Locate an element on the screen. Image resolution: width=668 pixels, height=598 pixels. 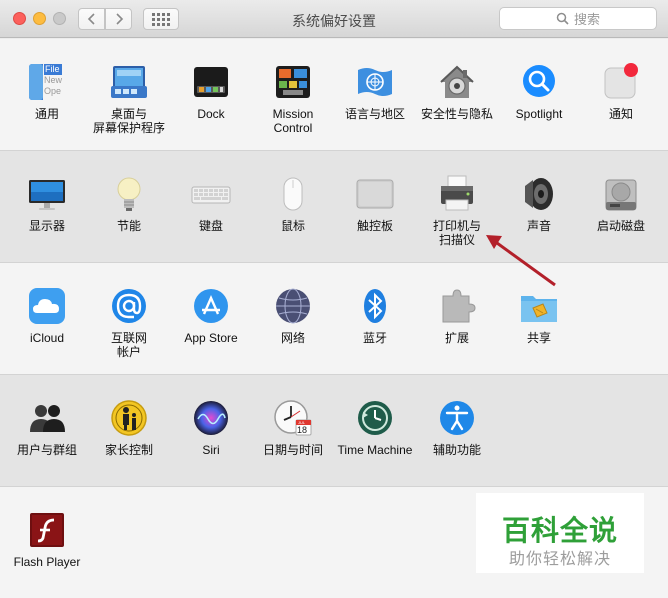
pane-mouse: 鼠标 is located at coordinates (293, 202).